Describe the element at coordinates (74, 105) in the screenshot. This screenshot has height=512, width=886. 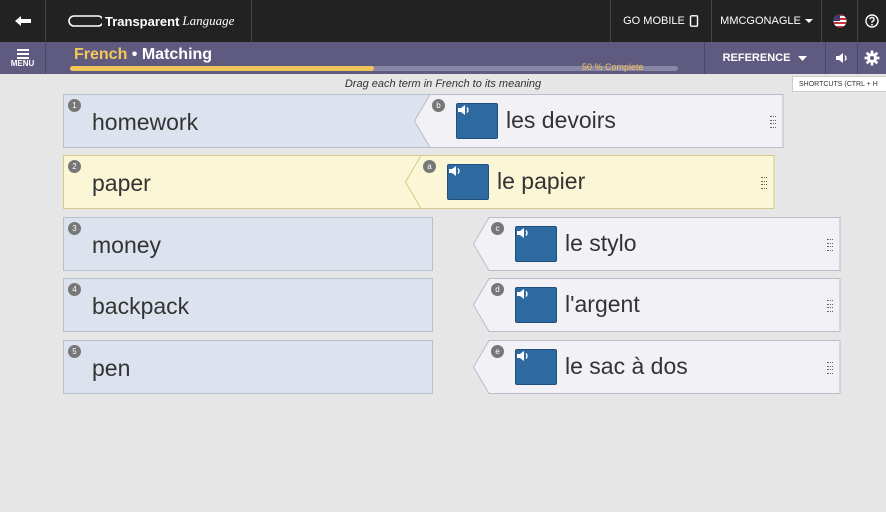
I see `term-number: 1` at that location.